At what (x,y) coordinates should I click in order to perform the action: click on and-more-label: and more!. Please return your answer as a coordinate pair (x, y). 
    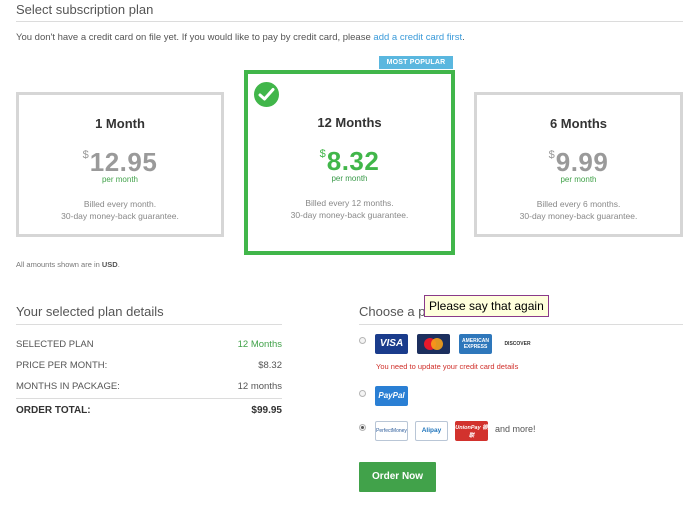
    Looking at the image, I should click on (515, 429).